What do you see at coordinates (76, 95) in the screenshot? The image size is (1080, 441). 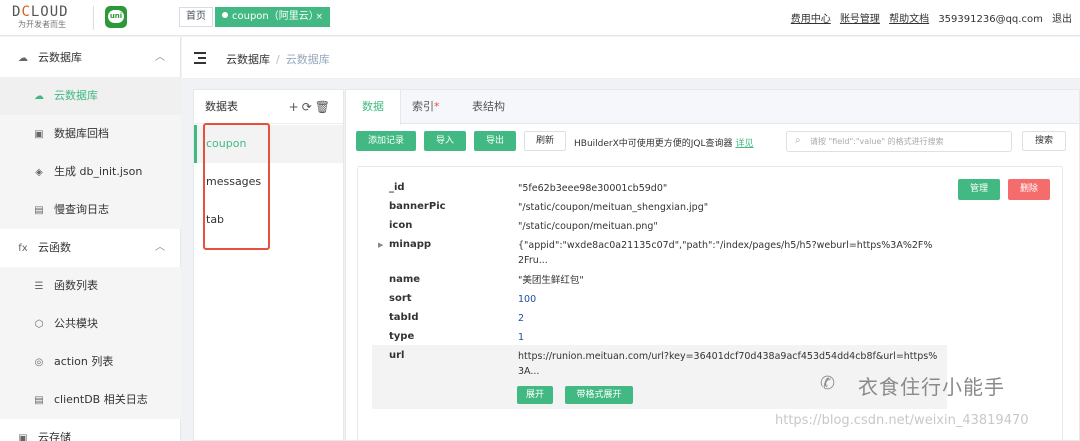 I see `sidebar-item-label: 云数据库` at bounding box center [76, 95].